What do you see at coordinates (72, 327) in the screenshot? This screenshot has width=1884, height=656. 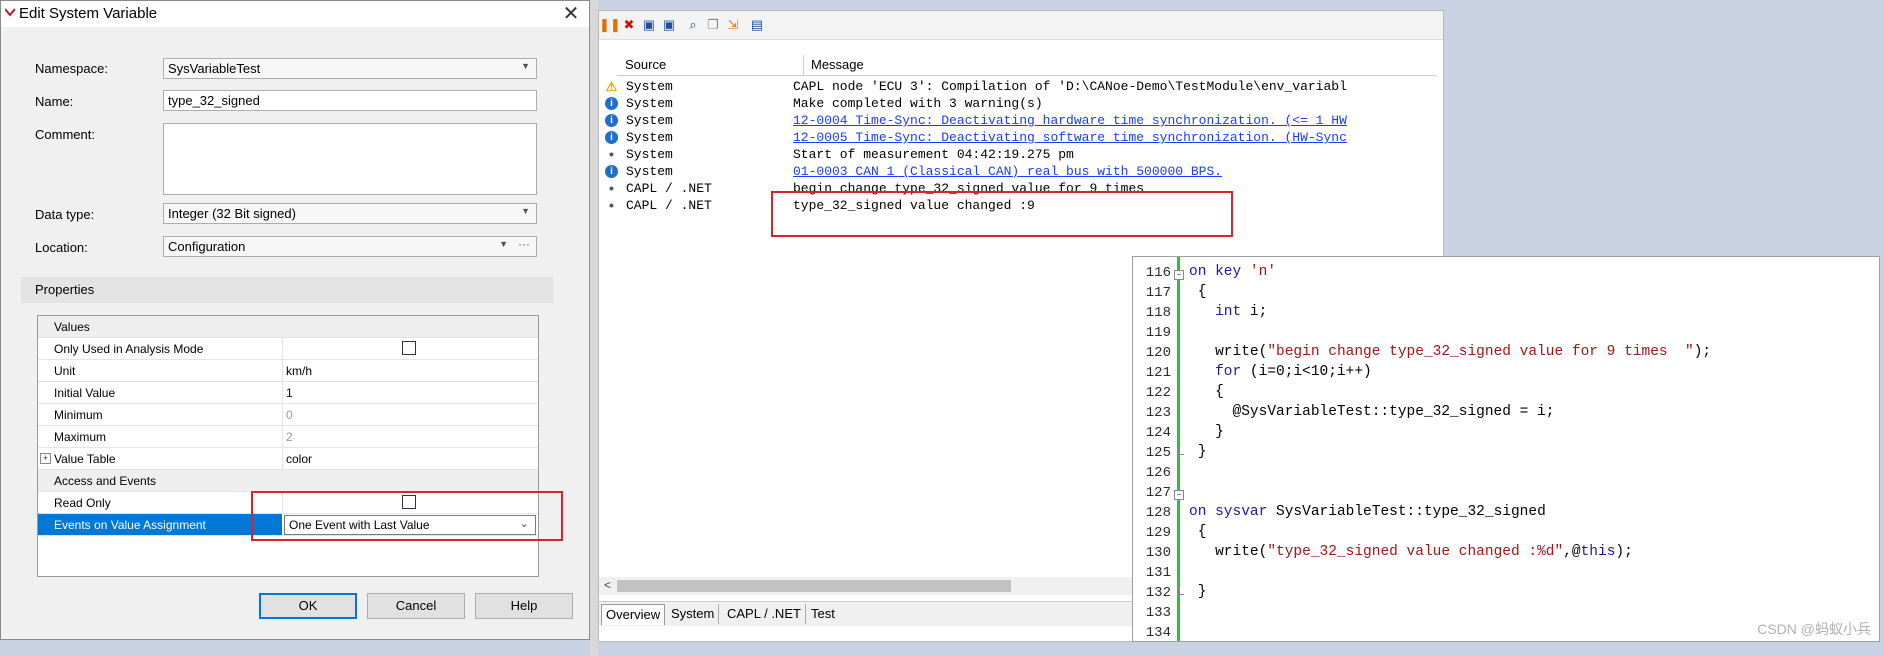 I see `values-header: Values` at bounding box center [72, 327].